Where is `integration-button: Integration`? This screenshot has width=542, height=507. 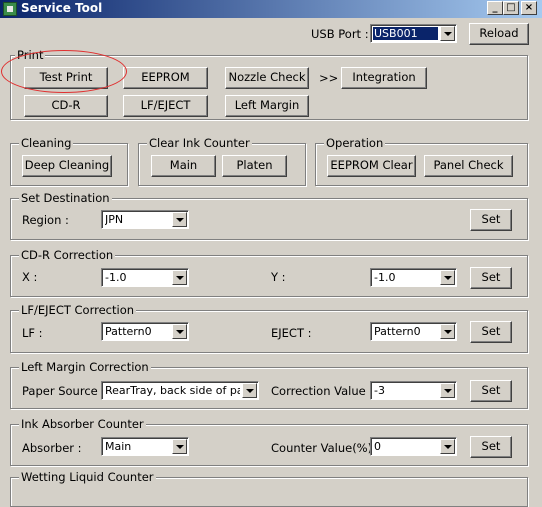 integration-button: Integration is located at coordinates (384, 78).